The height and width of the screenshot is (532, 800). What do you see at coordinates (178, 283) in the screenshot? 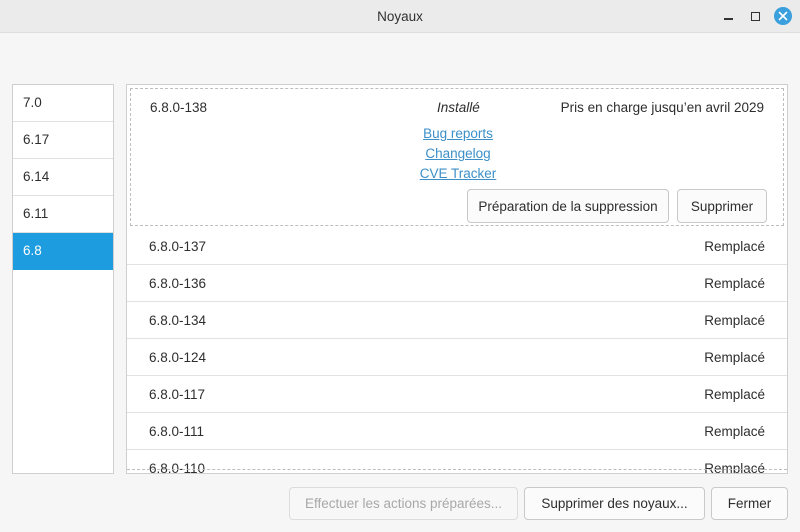
I see `kernel-version: 6.8.0-136` at bounding box center [178, 283].